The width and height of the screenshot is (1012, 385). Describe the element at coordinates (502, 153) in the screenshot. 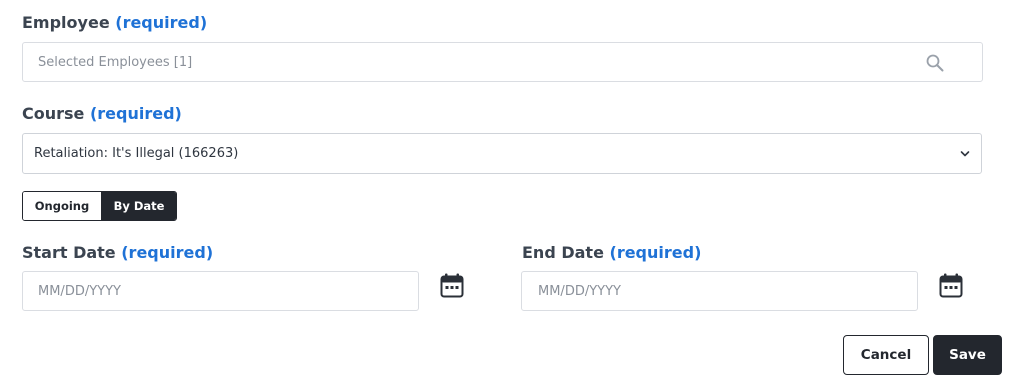

I see `course-select: Retaliation: It's Illegal (166263)` at that location.